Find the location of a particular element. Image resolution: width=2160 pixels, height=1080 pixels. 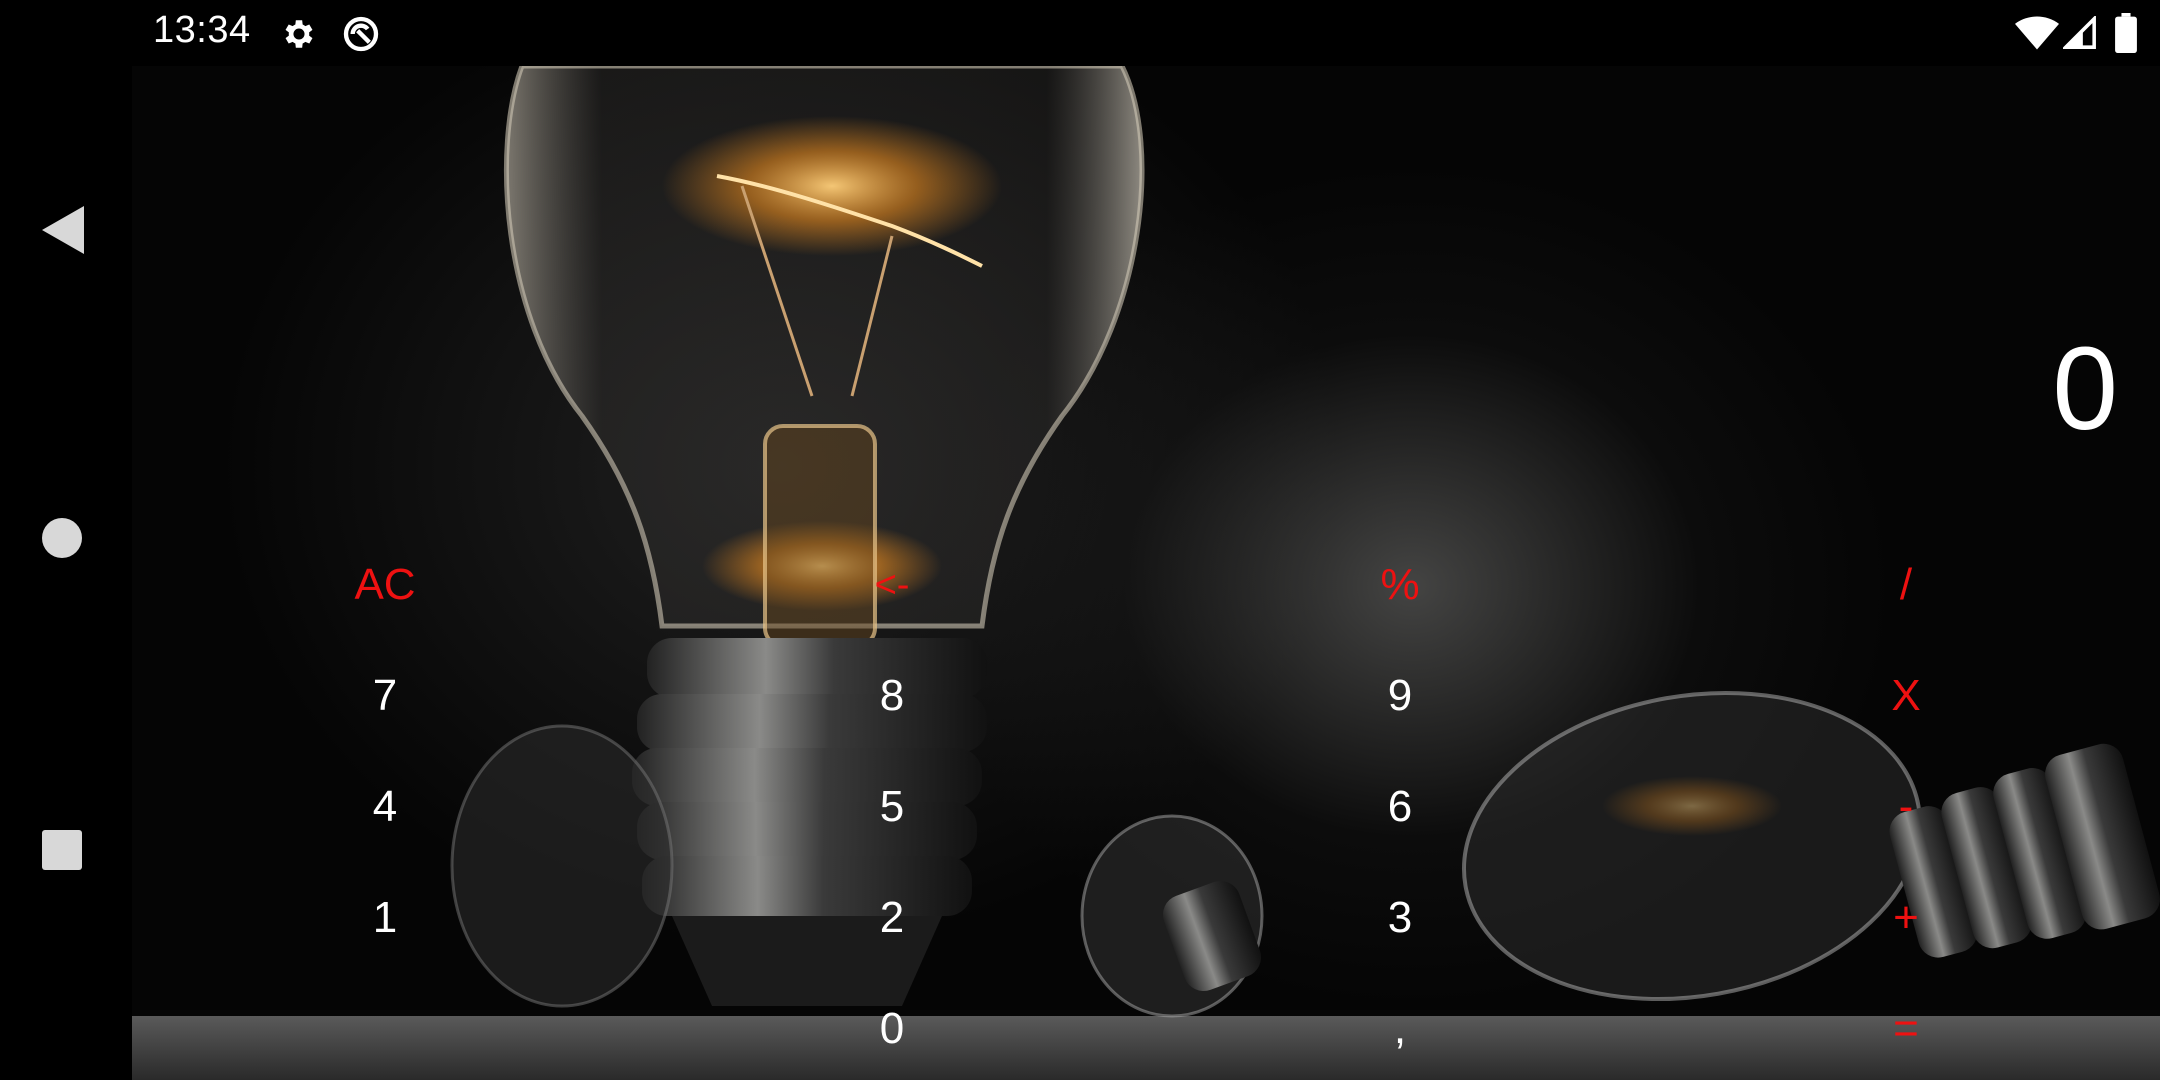

multiply-button: X is located at coordinates (1906, 696).